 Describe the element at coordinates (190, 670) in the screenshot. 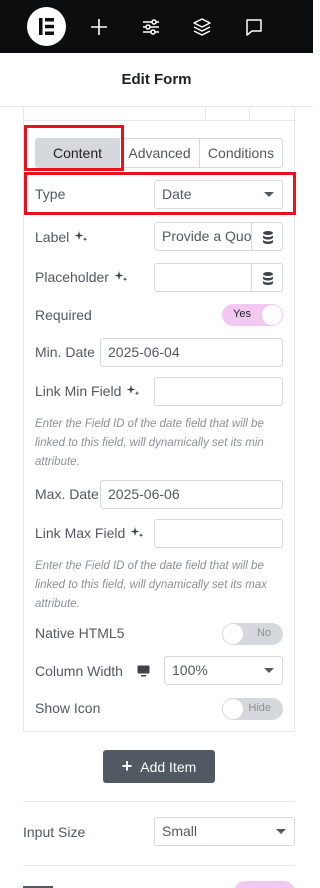

I see `column-width-value: 100%` at that location.